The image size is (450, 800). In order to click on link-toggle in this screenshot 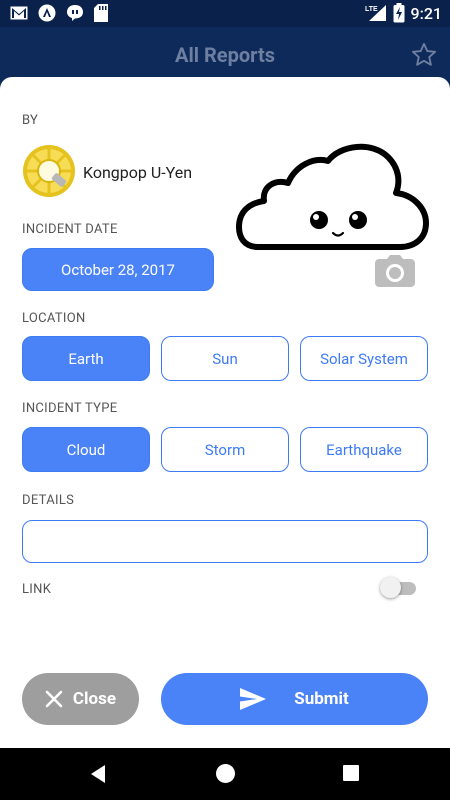, I will do `click(398, 588)`.